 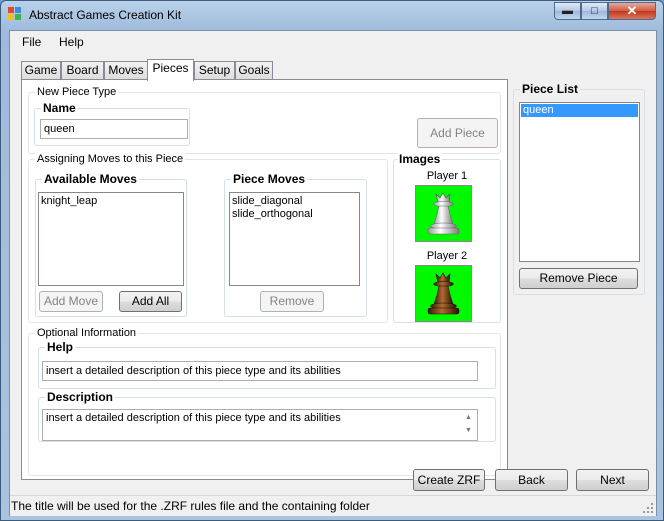 I want to click on minimize-icon: ▬, so click(x=567, y=11).